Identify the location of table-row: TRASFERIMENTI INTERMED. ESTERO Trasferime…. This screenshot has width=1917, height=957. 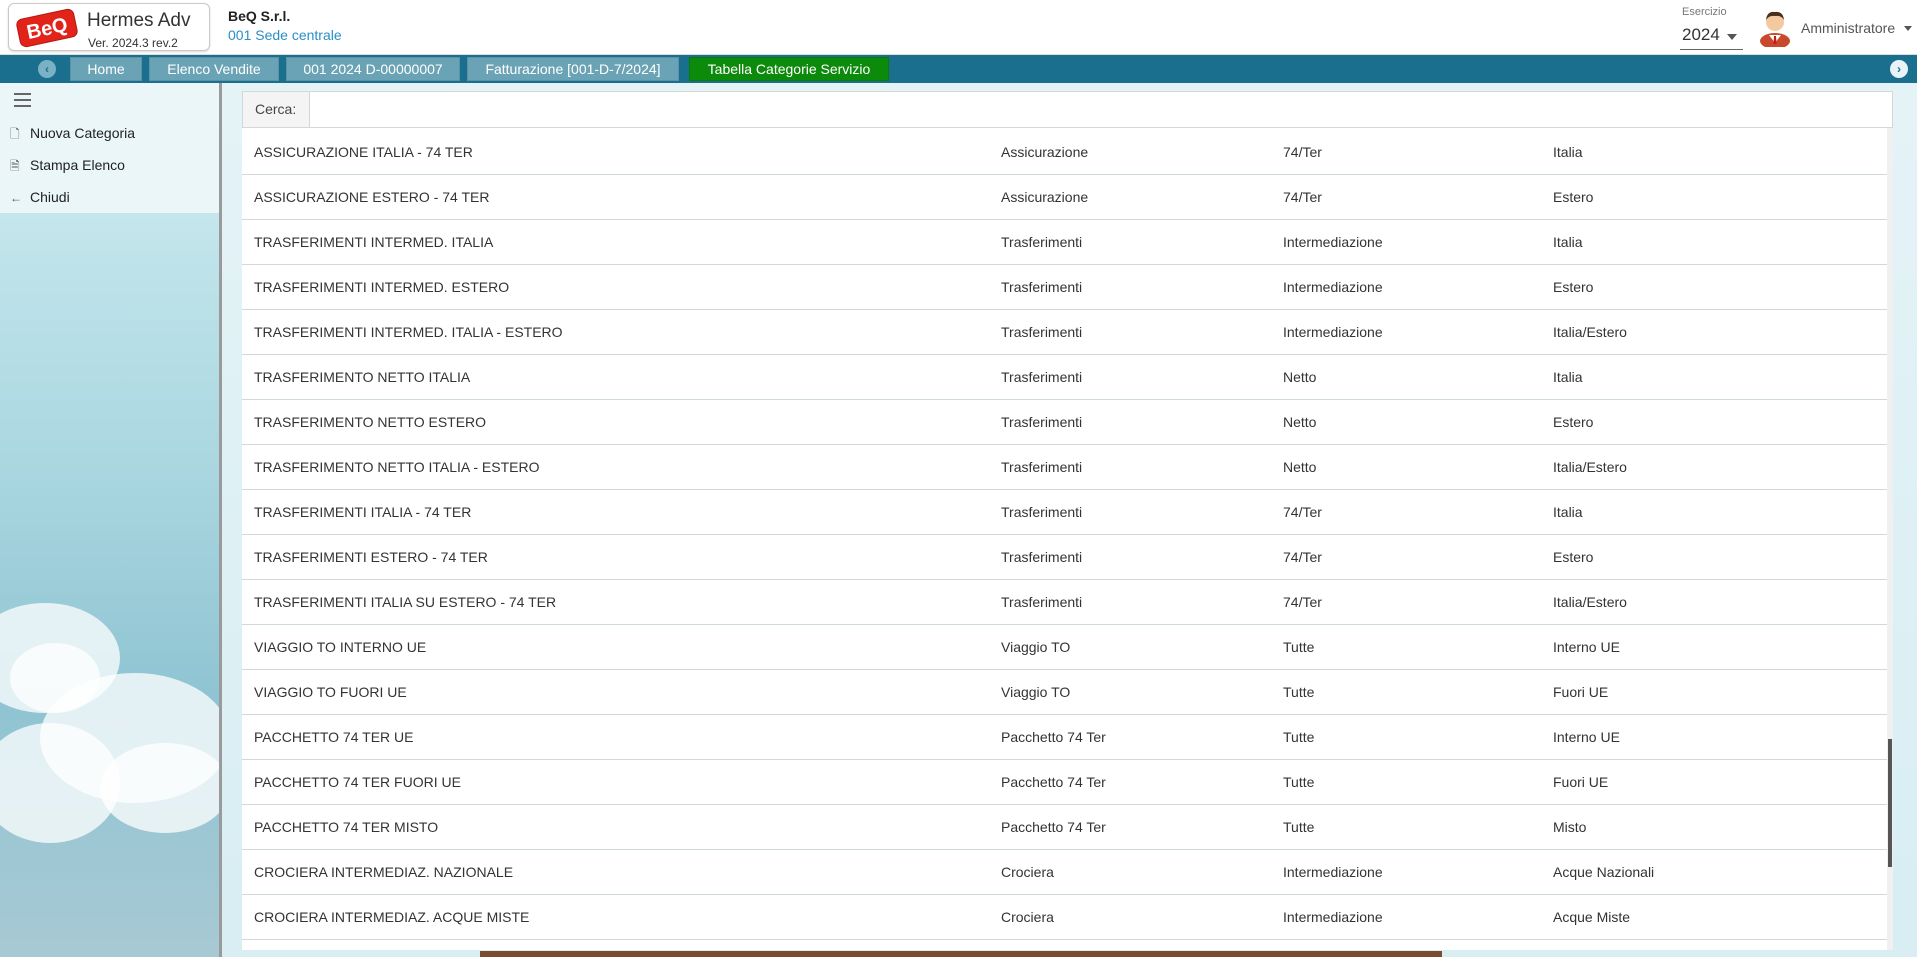
(1064, 287).